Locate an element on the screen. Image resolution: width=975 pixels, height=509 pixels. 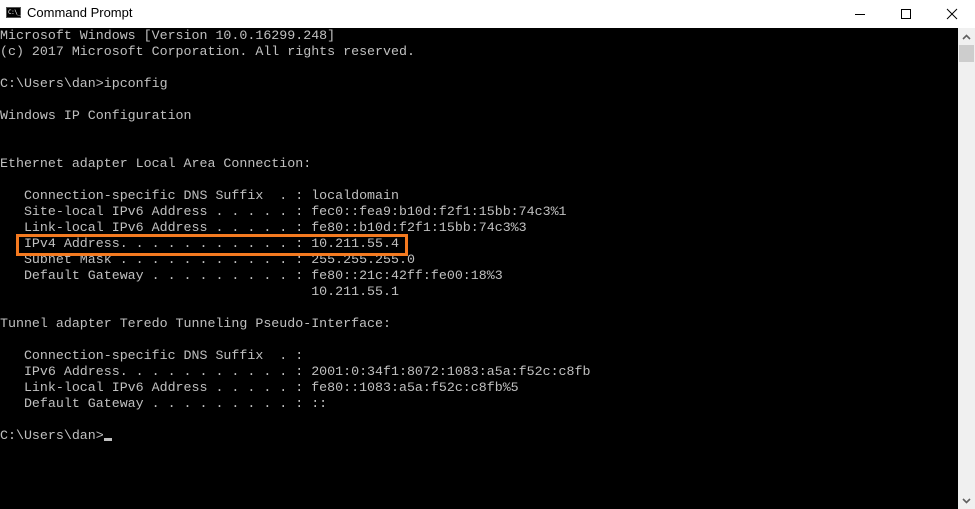
close-button is located at coordinates (952, 14).